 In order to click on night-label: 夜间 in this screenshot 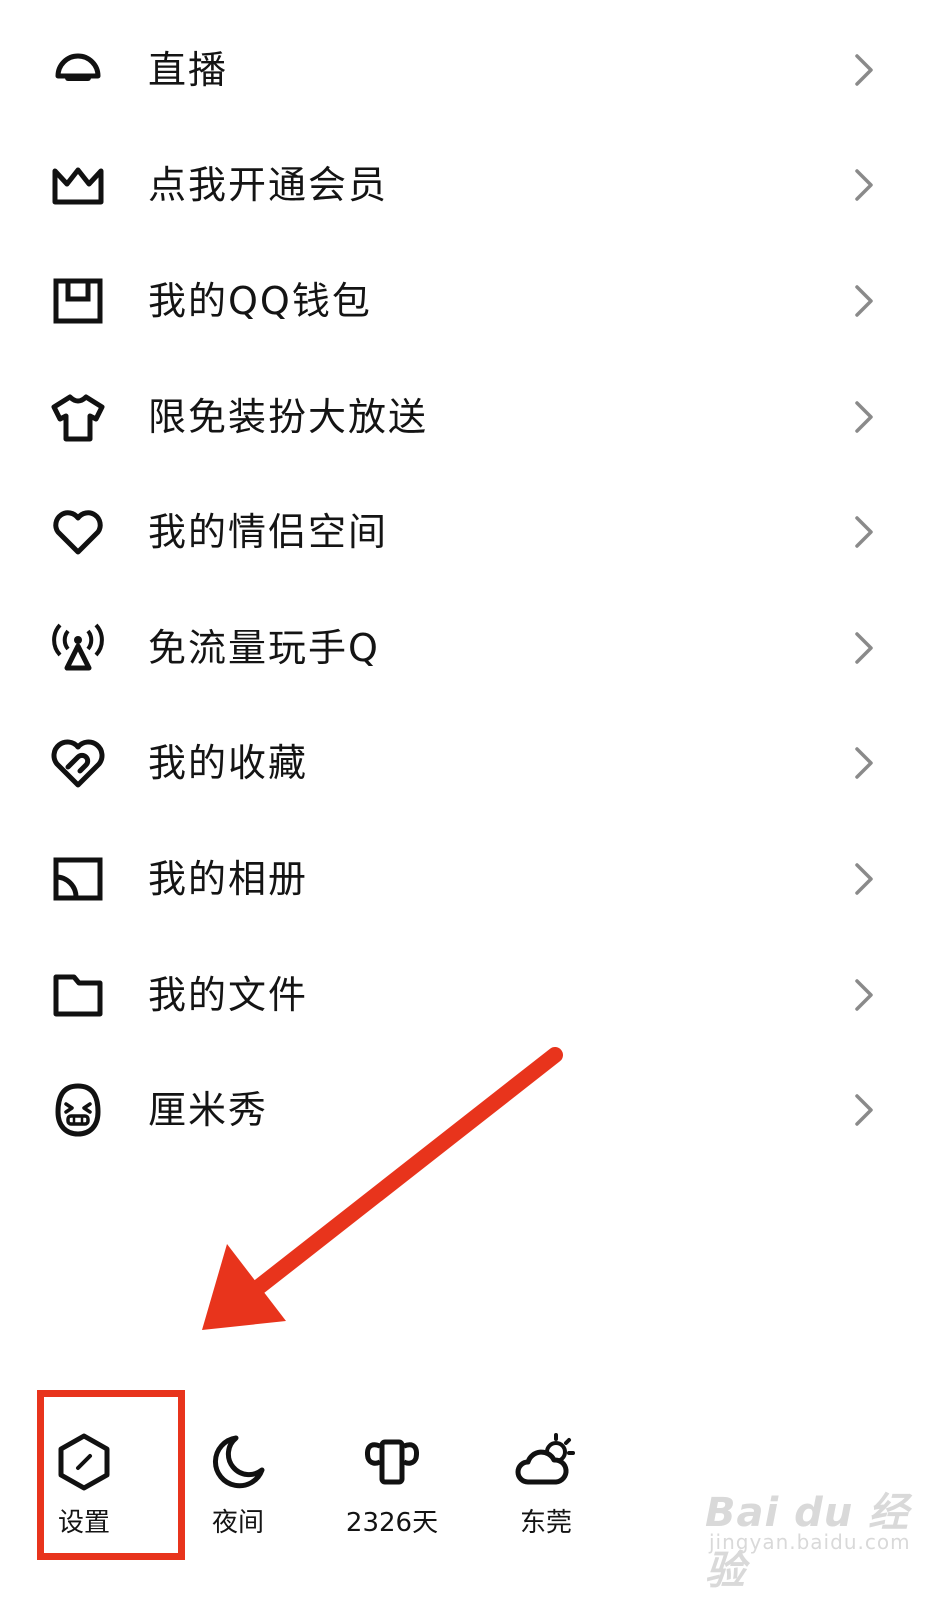, I will do `click(237, 1523)`.